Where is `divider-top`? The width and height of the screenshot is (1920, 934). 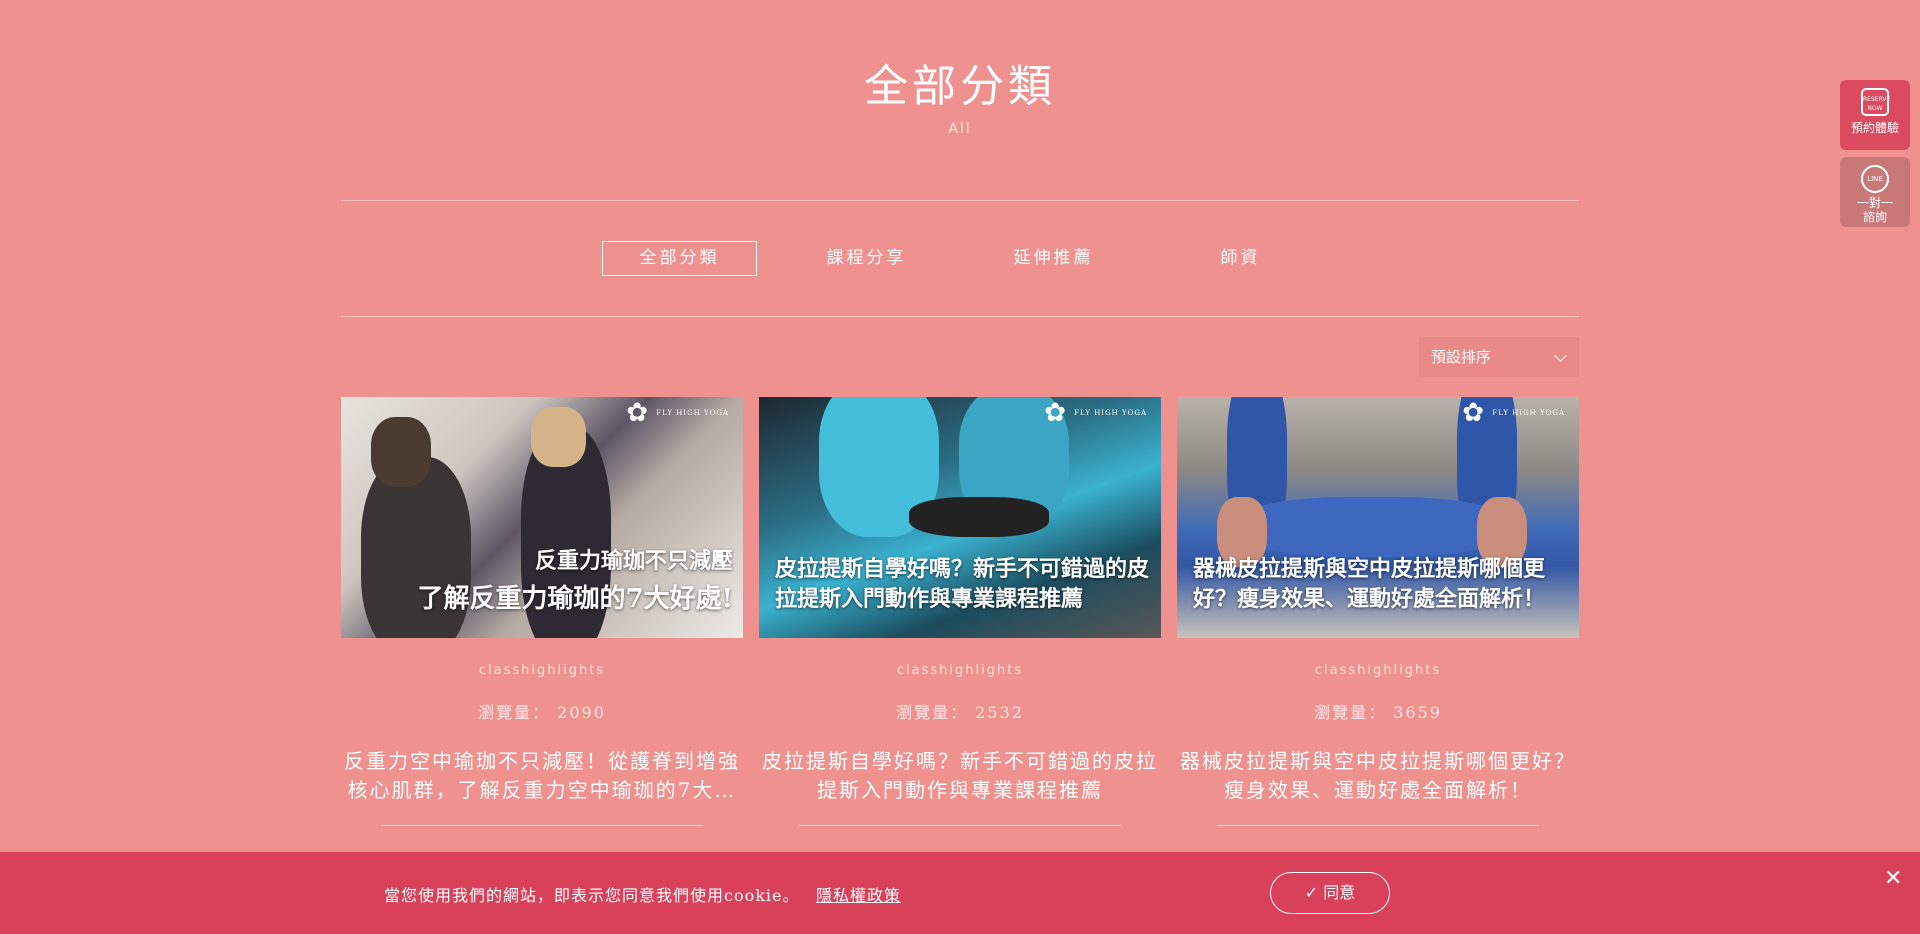 divider-top is located at coordinates (960, 200).